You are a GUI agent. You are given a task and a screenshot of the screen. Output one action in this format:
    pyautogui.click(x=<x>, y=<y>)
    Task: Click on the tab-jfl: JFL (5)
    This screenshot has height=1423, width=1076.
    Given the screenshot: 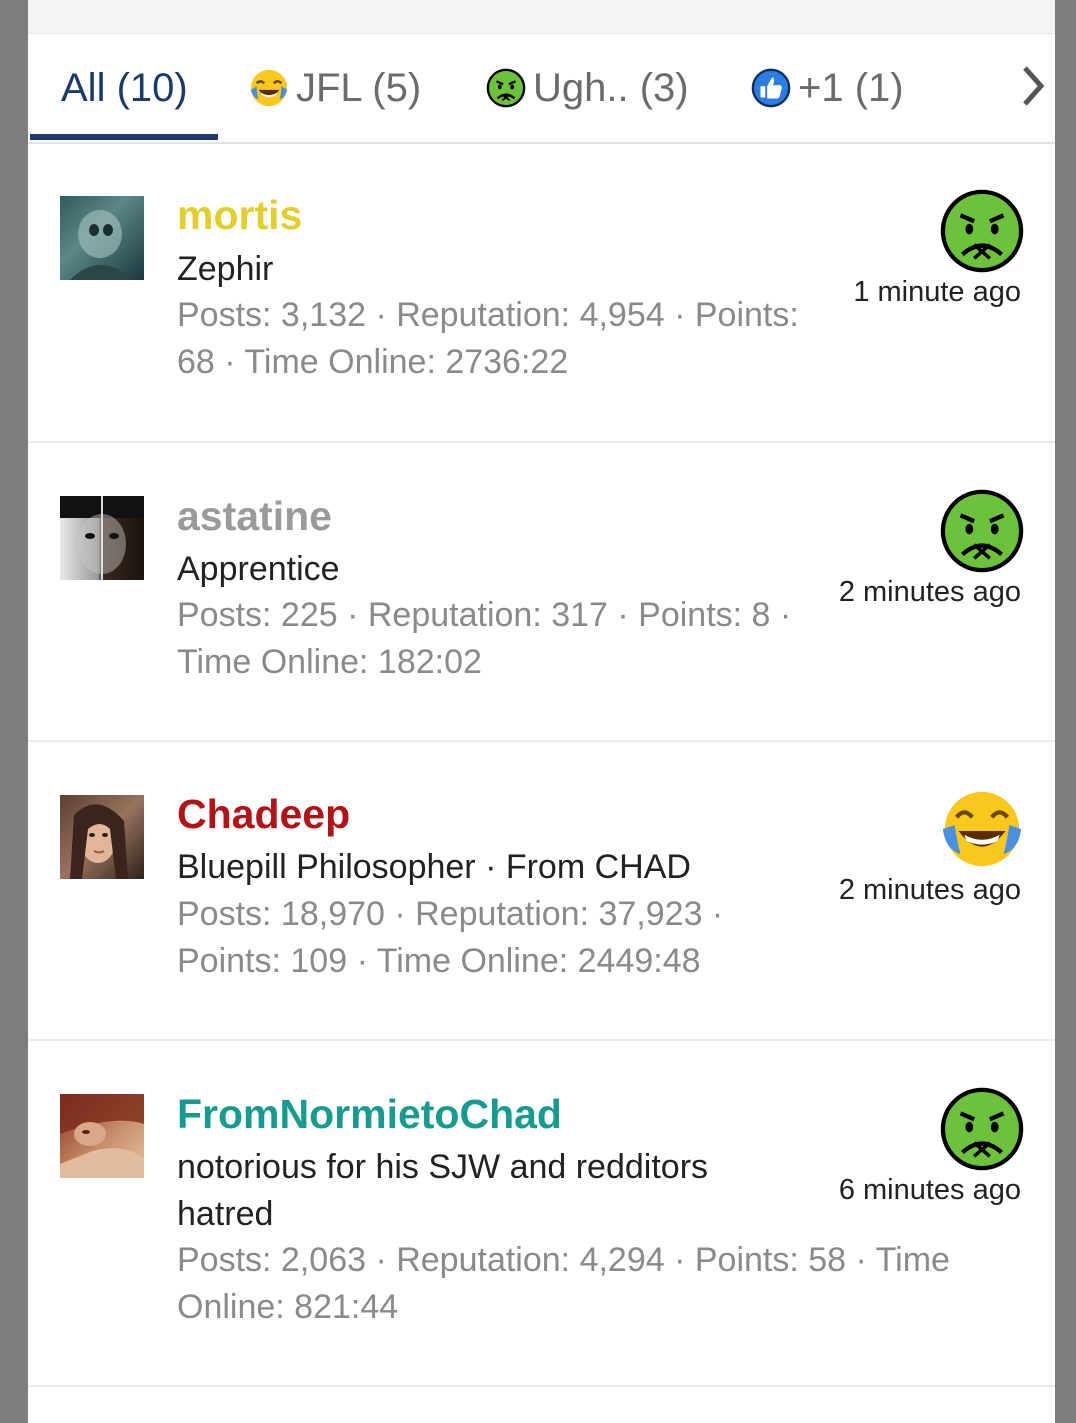 What is the action you would take?
    pyautogui.click(x=334, y=88)
    